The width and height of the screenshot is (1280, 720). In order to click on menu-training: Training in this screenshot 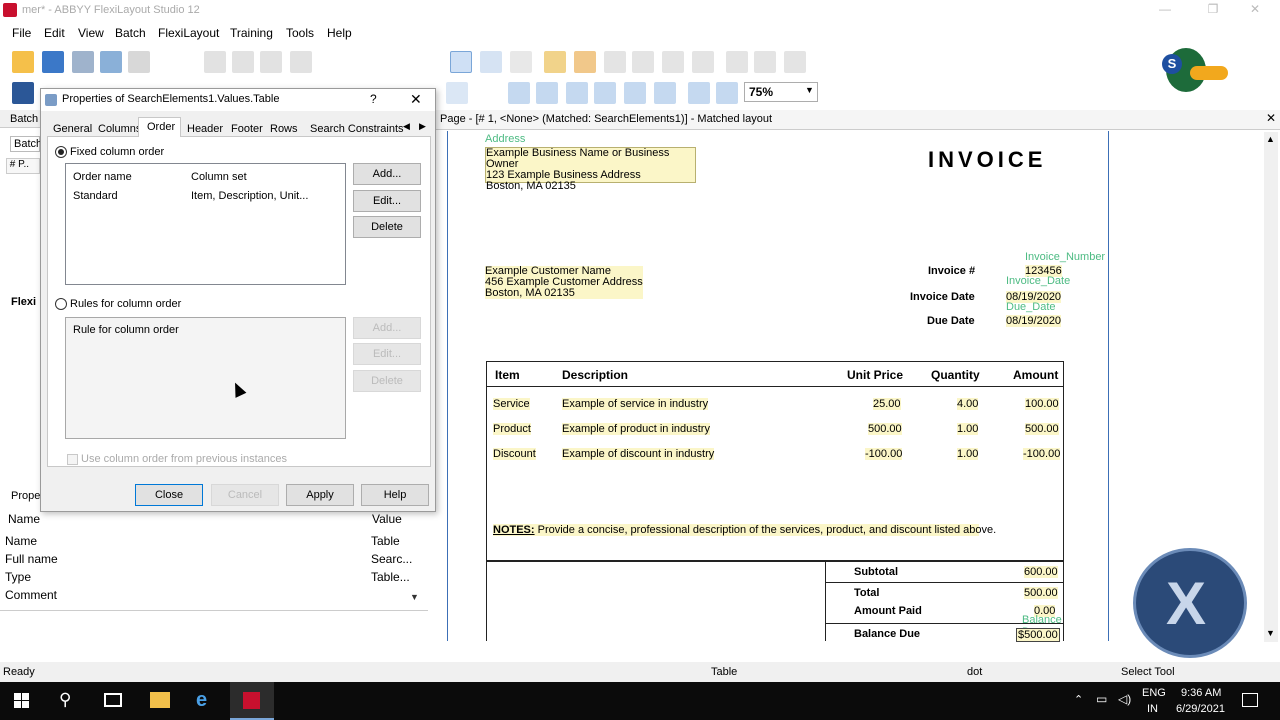, I will do `click(251, 33)`.